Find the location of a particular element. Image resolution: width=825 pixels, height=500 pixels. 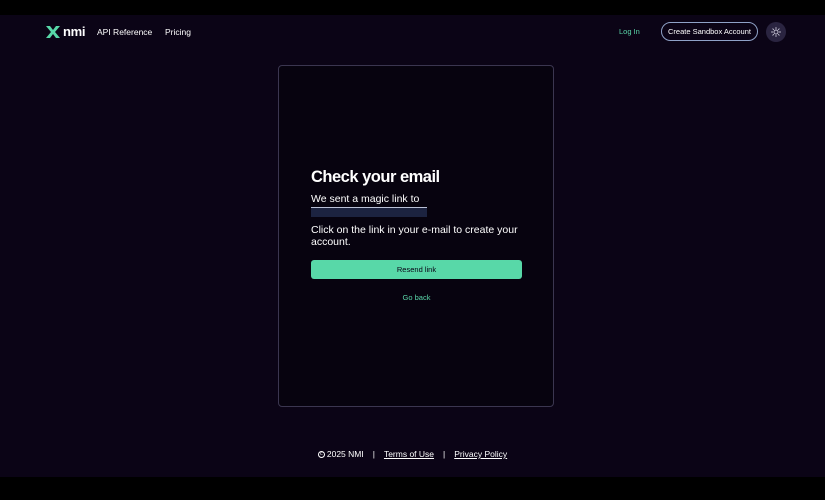

nmi-logo-icon is located at coordinates (53, 32).